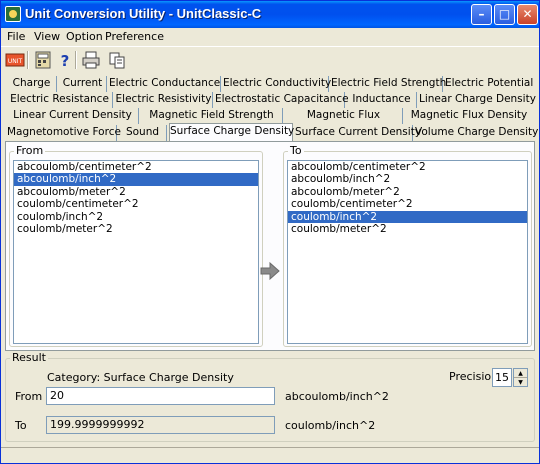  I want to click on tab-electric-field-strength: Electric Field Strength, so click(388, 84).